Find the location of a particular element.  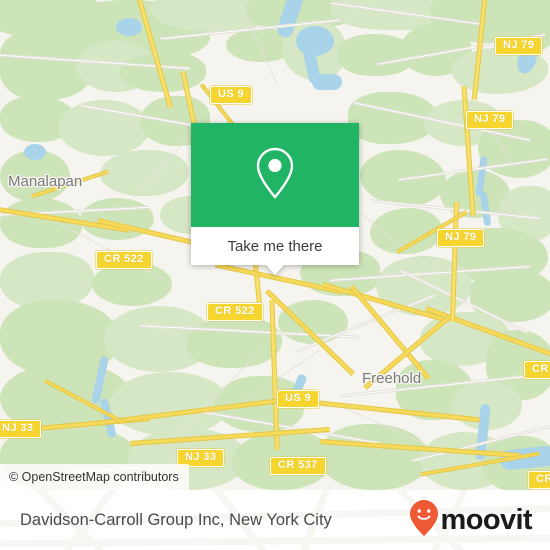

map-pin-icon is located at coordinates (275, 175).